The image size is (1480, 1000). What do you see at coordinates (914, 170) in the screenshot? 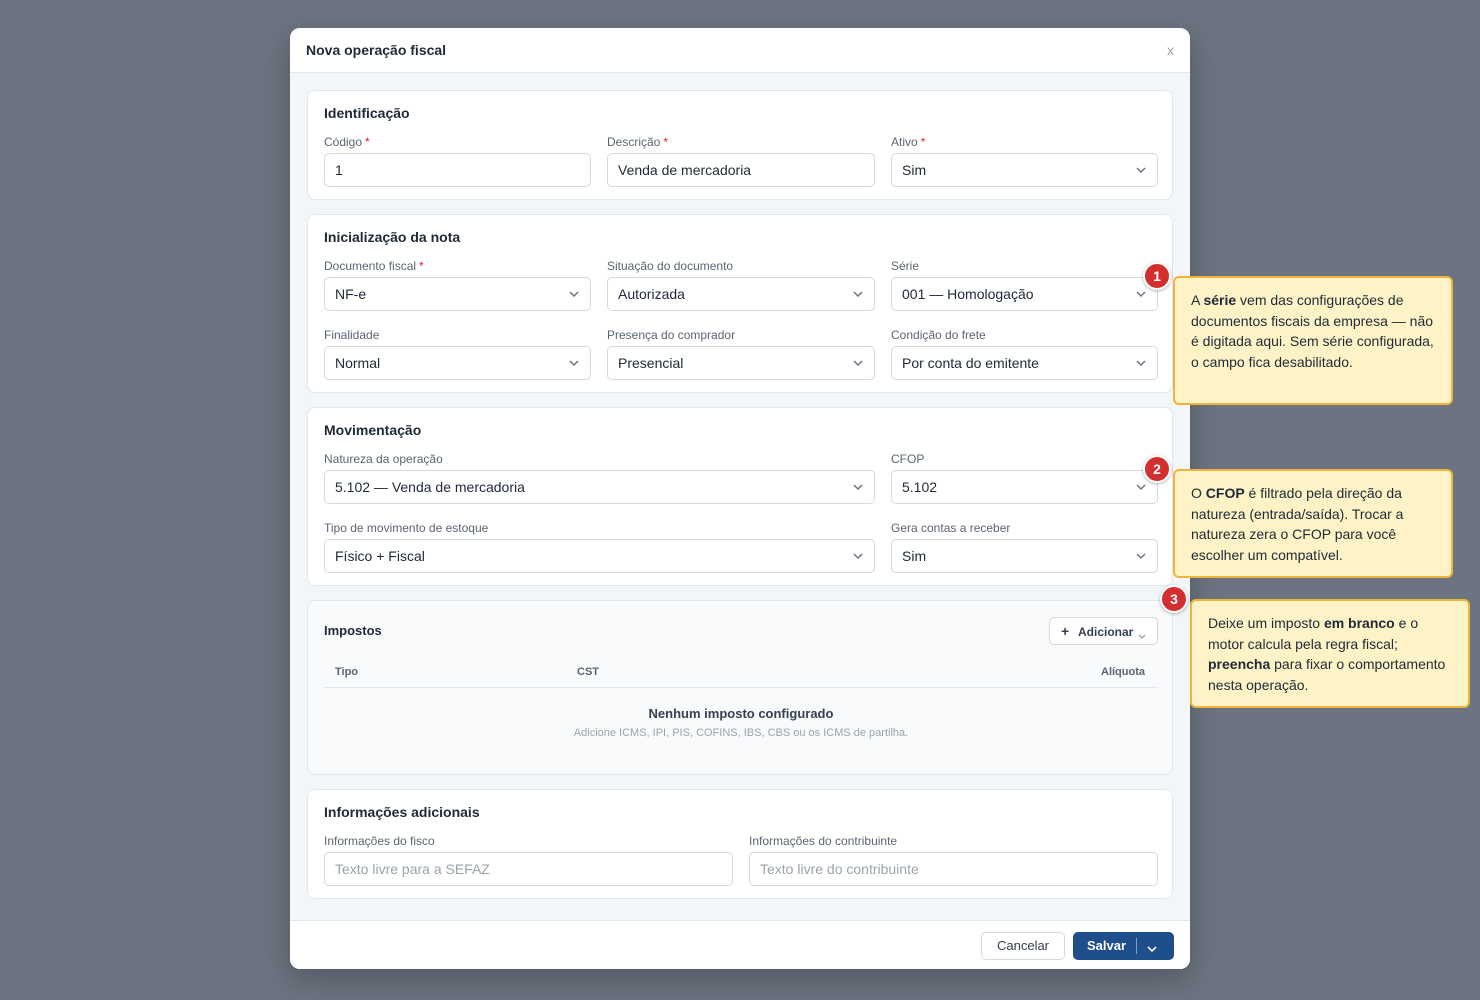
I see `ativo-value: Sim` at bounding box center [914, 170].